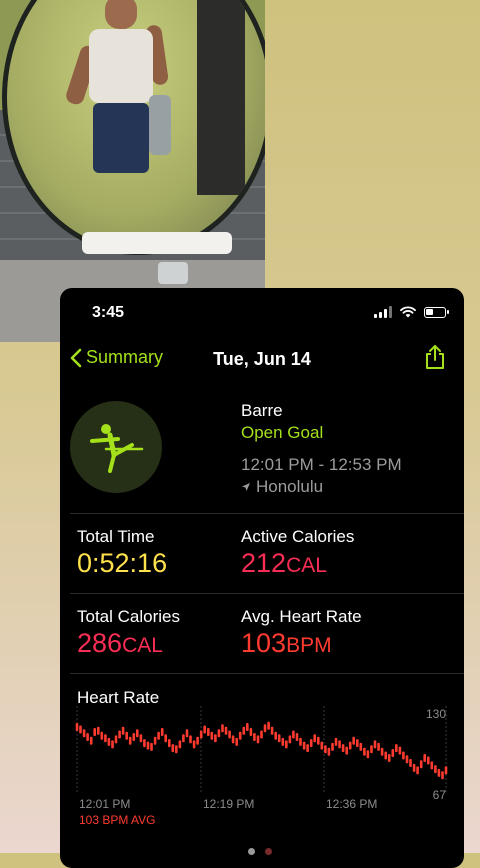  Describe the element at coordinates (142, 645) in the screenshot. I see `total-calories-unit: CAL` at that location.